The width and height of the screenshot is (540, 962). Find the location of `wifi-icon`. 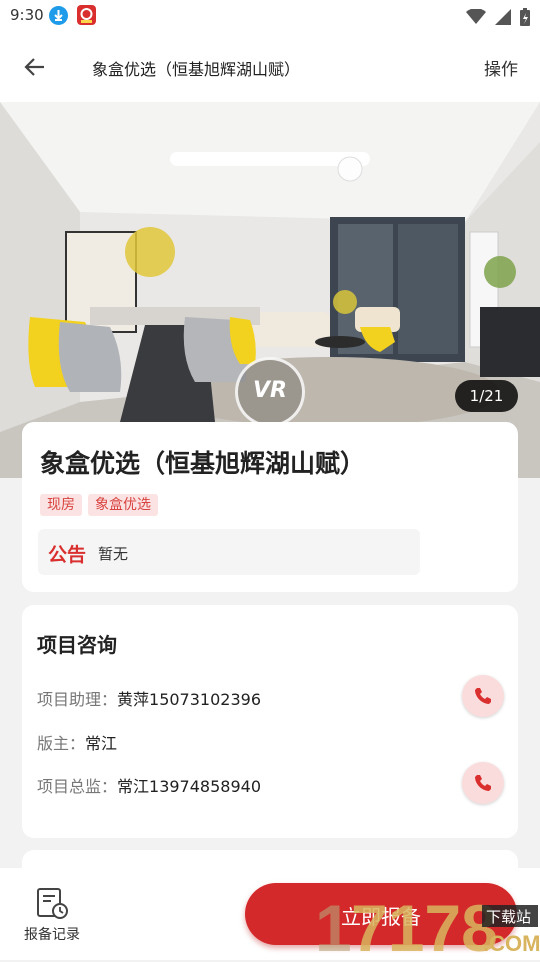

wifi-icon is located at coordinates (475, 16).